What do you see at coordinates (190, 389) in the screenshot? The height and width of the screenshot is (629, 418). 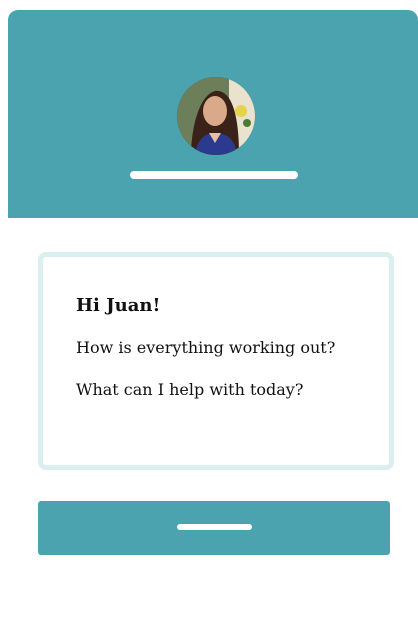 I see `message-line-2: What can I help with today?` at bounding box center [190, 389].